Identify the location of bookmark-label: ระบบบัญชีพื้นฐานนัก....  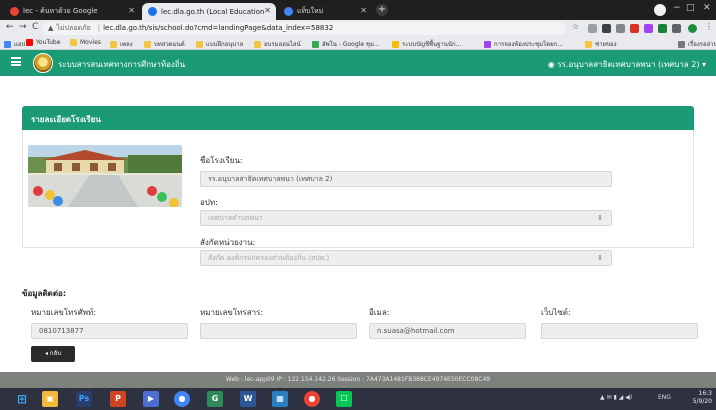
(432, 44).